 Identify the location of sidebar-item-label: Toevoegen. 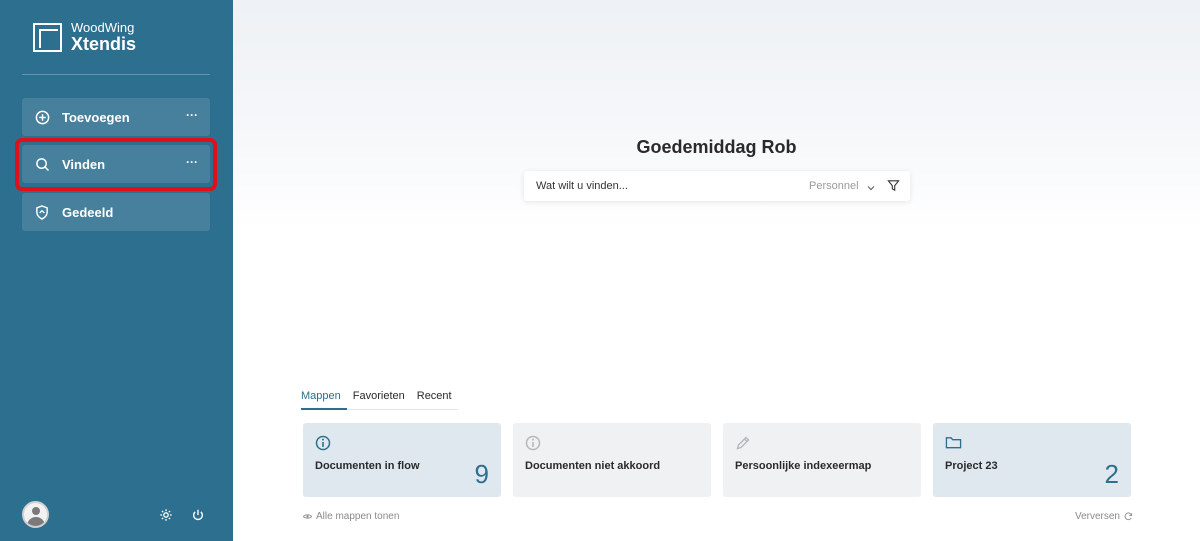
(96, 117).